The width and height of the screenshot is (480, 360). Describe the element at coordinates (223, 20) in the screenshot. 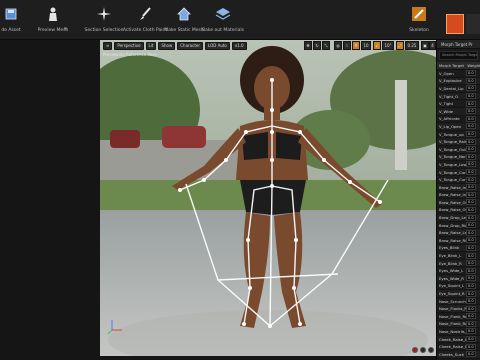

I see `bake-out-materials-button: Bake out Materials` at that location.